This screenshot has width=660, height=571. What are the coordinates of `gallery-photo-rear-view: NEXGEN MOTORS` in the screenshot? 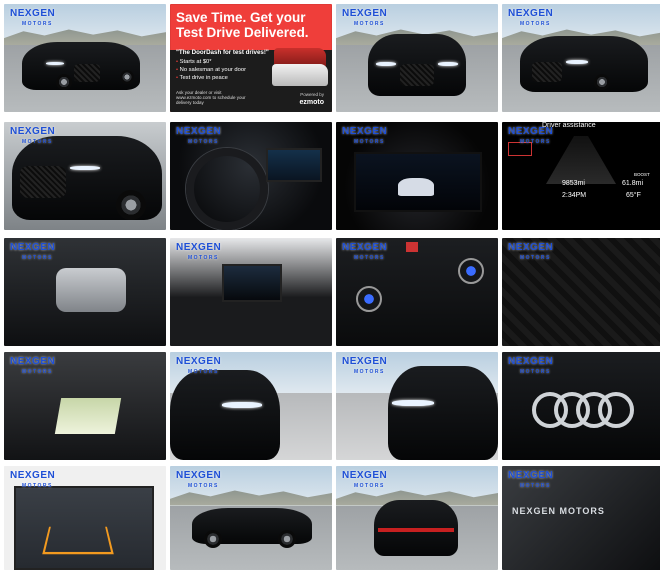 It's located at (417, 518).